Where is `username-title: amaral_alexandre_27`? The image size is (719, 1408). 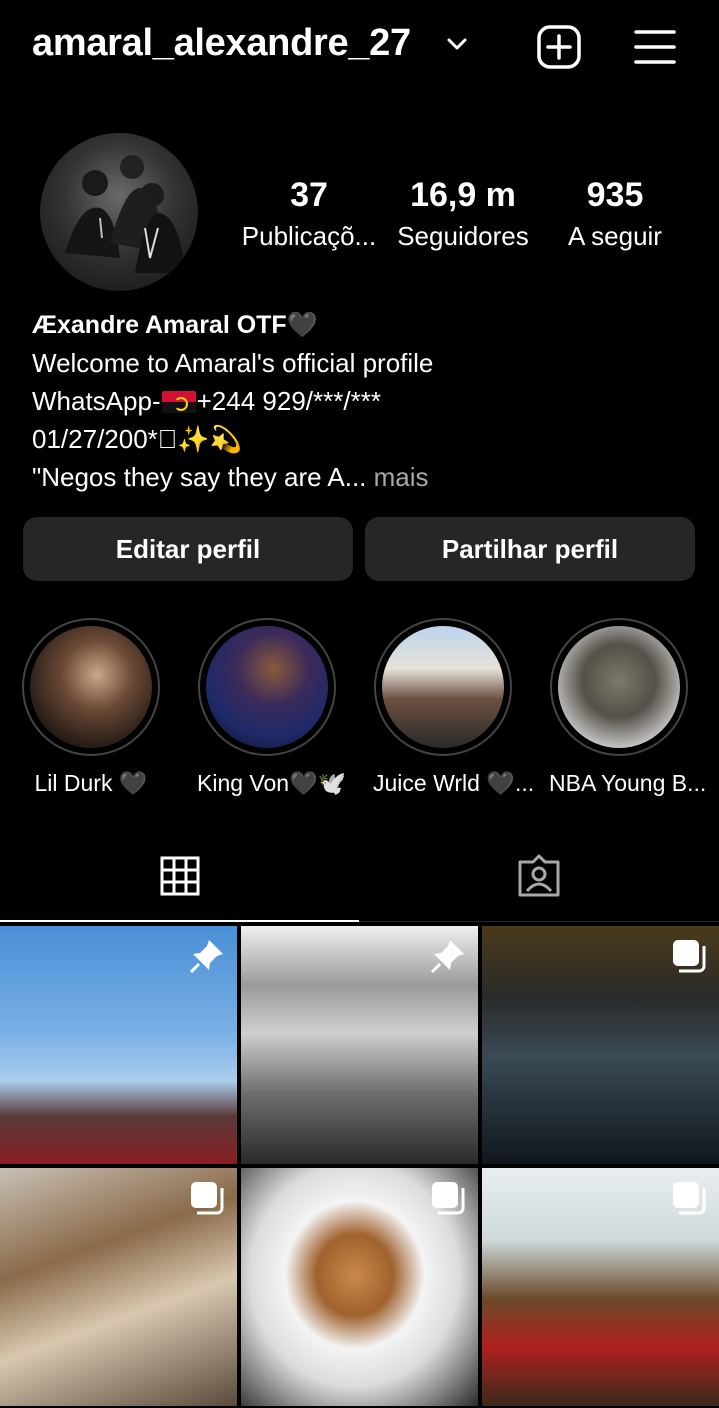
username-title: amaral_alexandre_27 is located at coordinates (221, 43).